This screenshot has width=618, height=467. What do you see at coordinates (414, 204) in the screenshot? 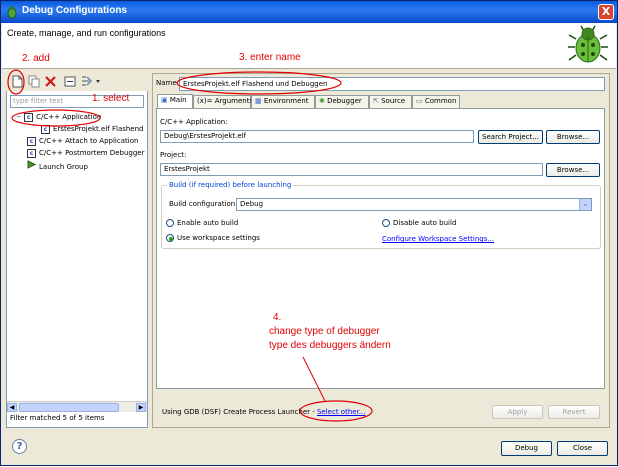
I see `build-config-select: Debug ⌄` at bounding box center [414, 204].